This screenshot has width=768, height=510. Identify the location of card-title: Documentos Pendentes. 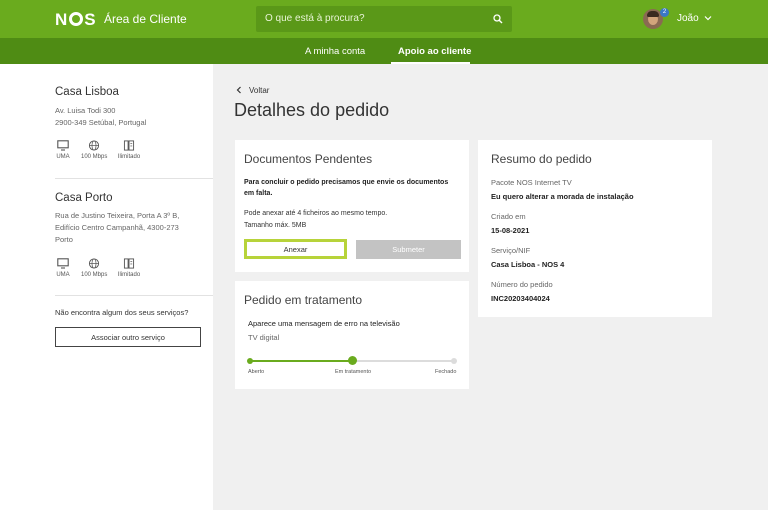
(308, 159).